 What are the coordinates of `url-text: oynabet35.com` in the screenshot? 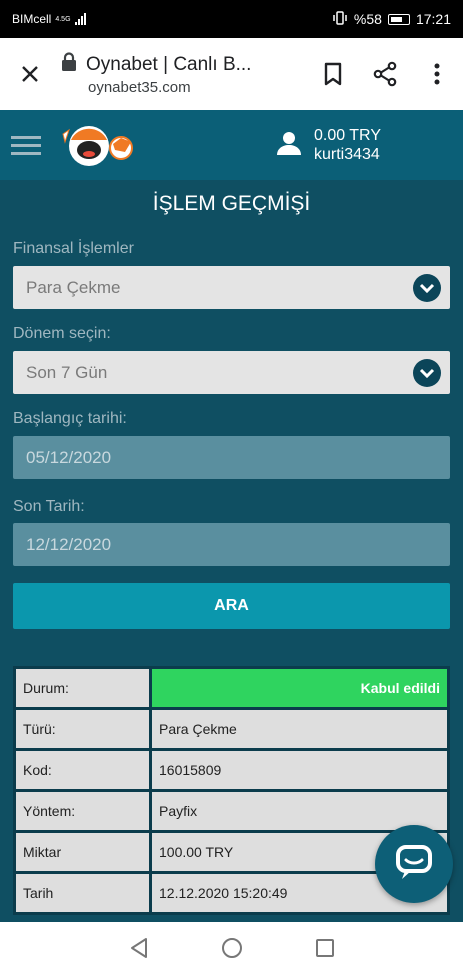 It's located at (139, 87).